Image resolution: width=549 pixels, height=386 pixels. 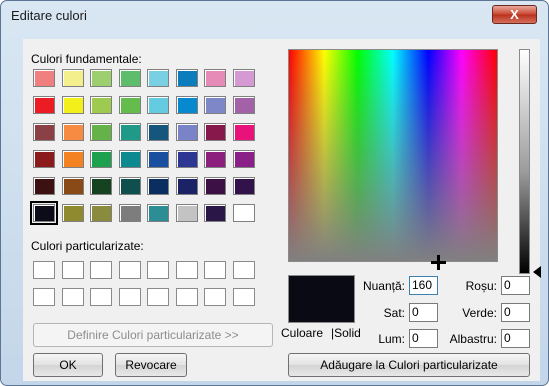 I want to click on slider-arrow-icon, so click(x=537, y=272).